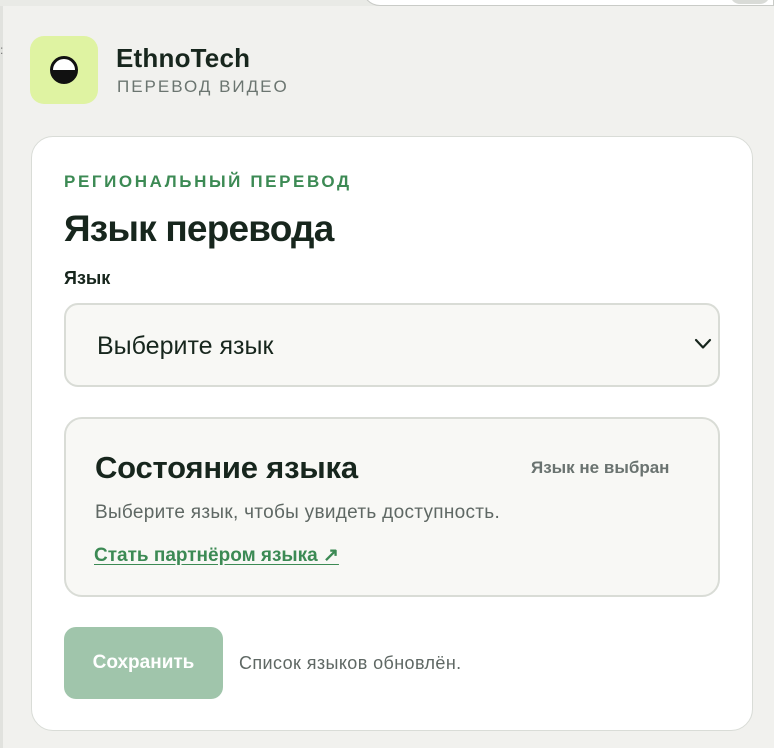 The height and width of the screenshot is (748, 774). What do you see at coordinates (208, 181) in the screenshot?
I see `section-eyebrow: РЕГИОНАЛЬНЫЙ ПЕРЕВОД` at bounding box center [208, 181].